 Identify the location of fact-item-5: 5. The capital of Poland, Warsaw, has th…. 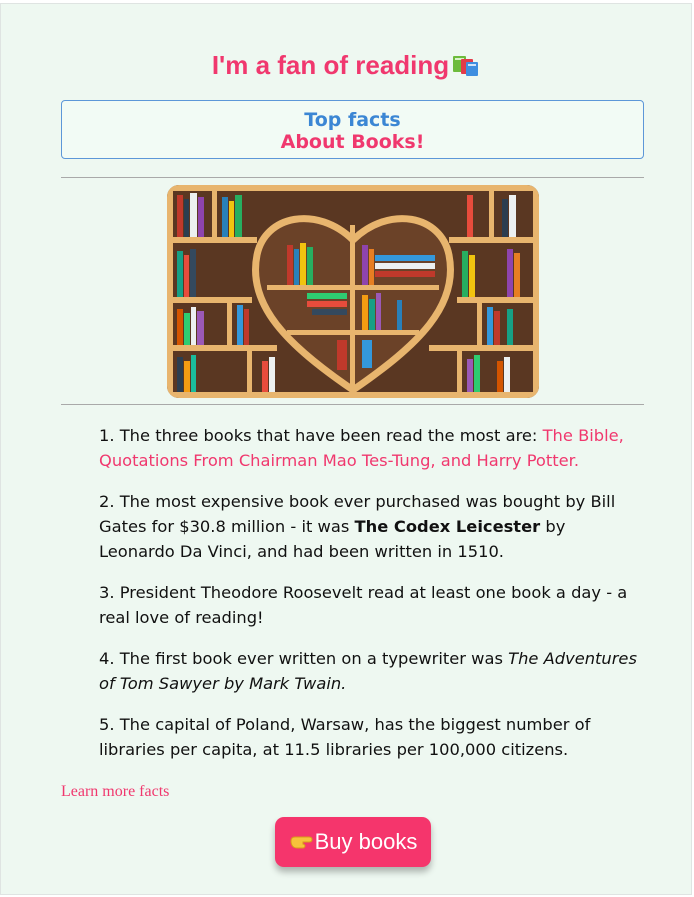
(369, 737).